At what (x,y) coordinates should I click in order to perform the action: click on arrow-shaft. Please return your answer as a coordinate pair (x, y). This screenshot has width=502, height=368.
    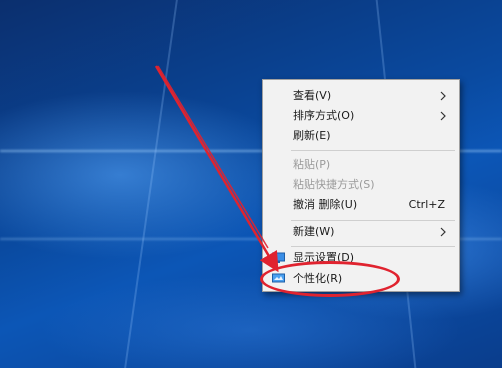
    Looking at the image, I should click on (216, 169).